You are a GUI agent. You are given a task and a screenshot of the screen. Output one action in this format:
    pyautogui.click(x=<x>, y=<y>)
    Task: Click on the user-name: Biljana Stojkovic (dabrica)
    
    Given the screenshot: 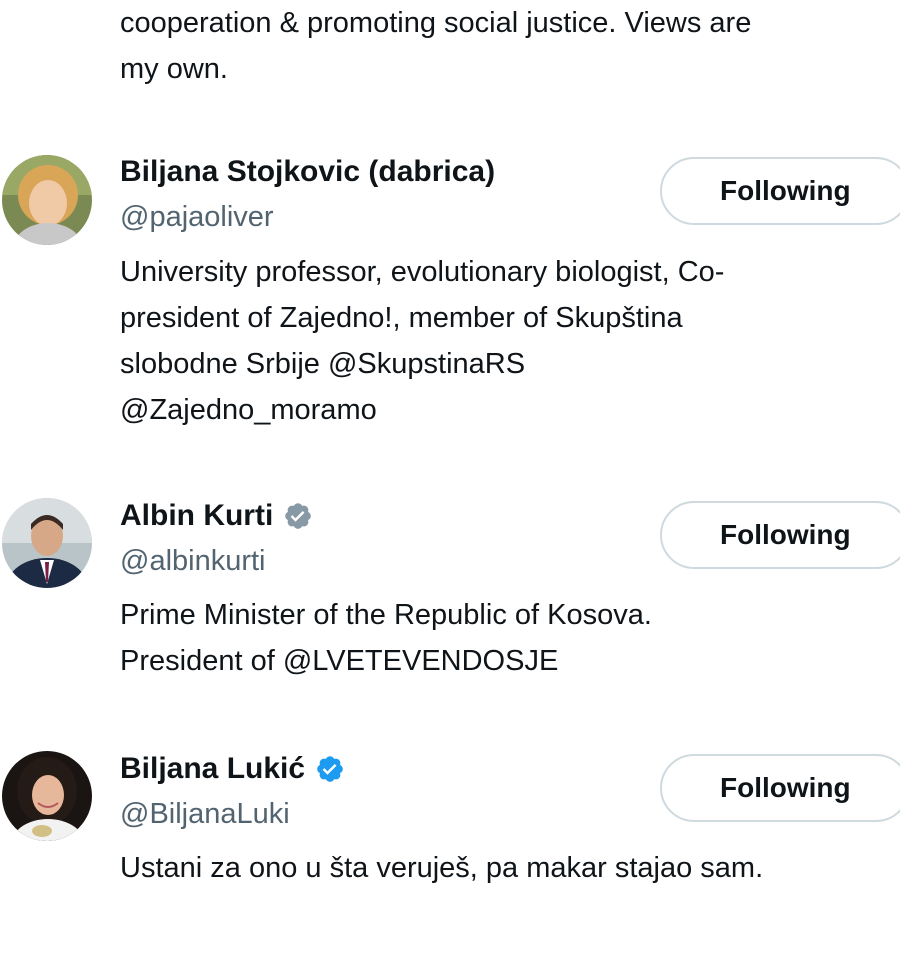 What is the action you would take?
    pyautogui.click(x=307, y=172)
    